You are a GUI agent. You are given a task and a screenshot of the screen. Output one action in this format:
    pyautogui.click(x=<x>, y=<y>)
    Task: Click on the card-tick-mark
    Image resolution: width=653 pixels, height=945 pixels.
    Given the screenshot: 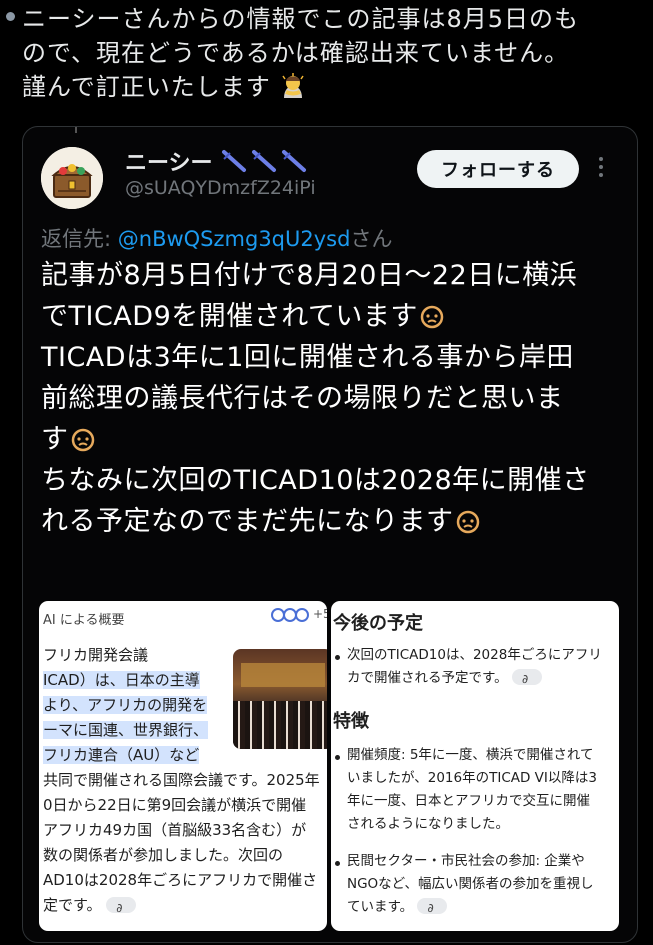 What is the action you would take?
    pyautogui.click(x=76, y=130)
    